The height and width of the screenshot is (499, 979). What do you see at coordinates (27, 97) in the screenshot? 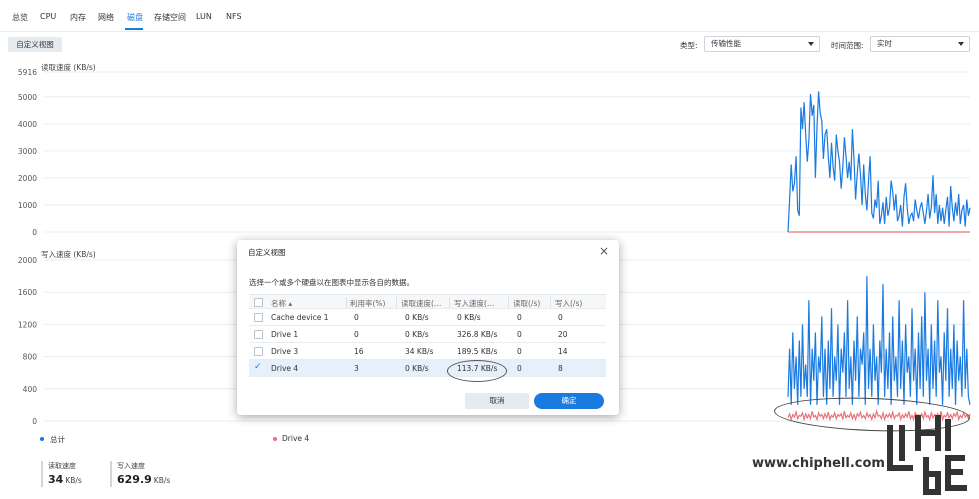
I see `y-tick-label: 5000` at bounding box center [27, 97].